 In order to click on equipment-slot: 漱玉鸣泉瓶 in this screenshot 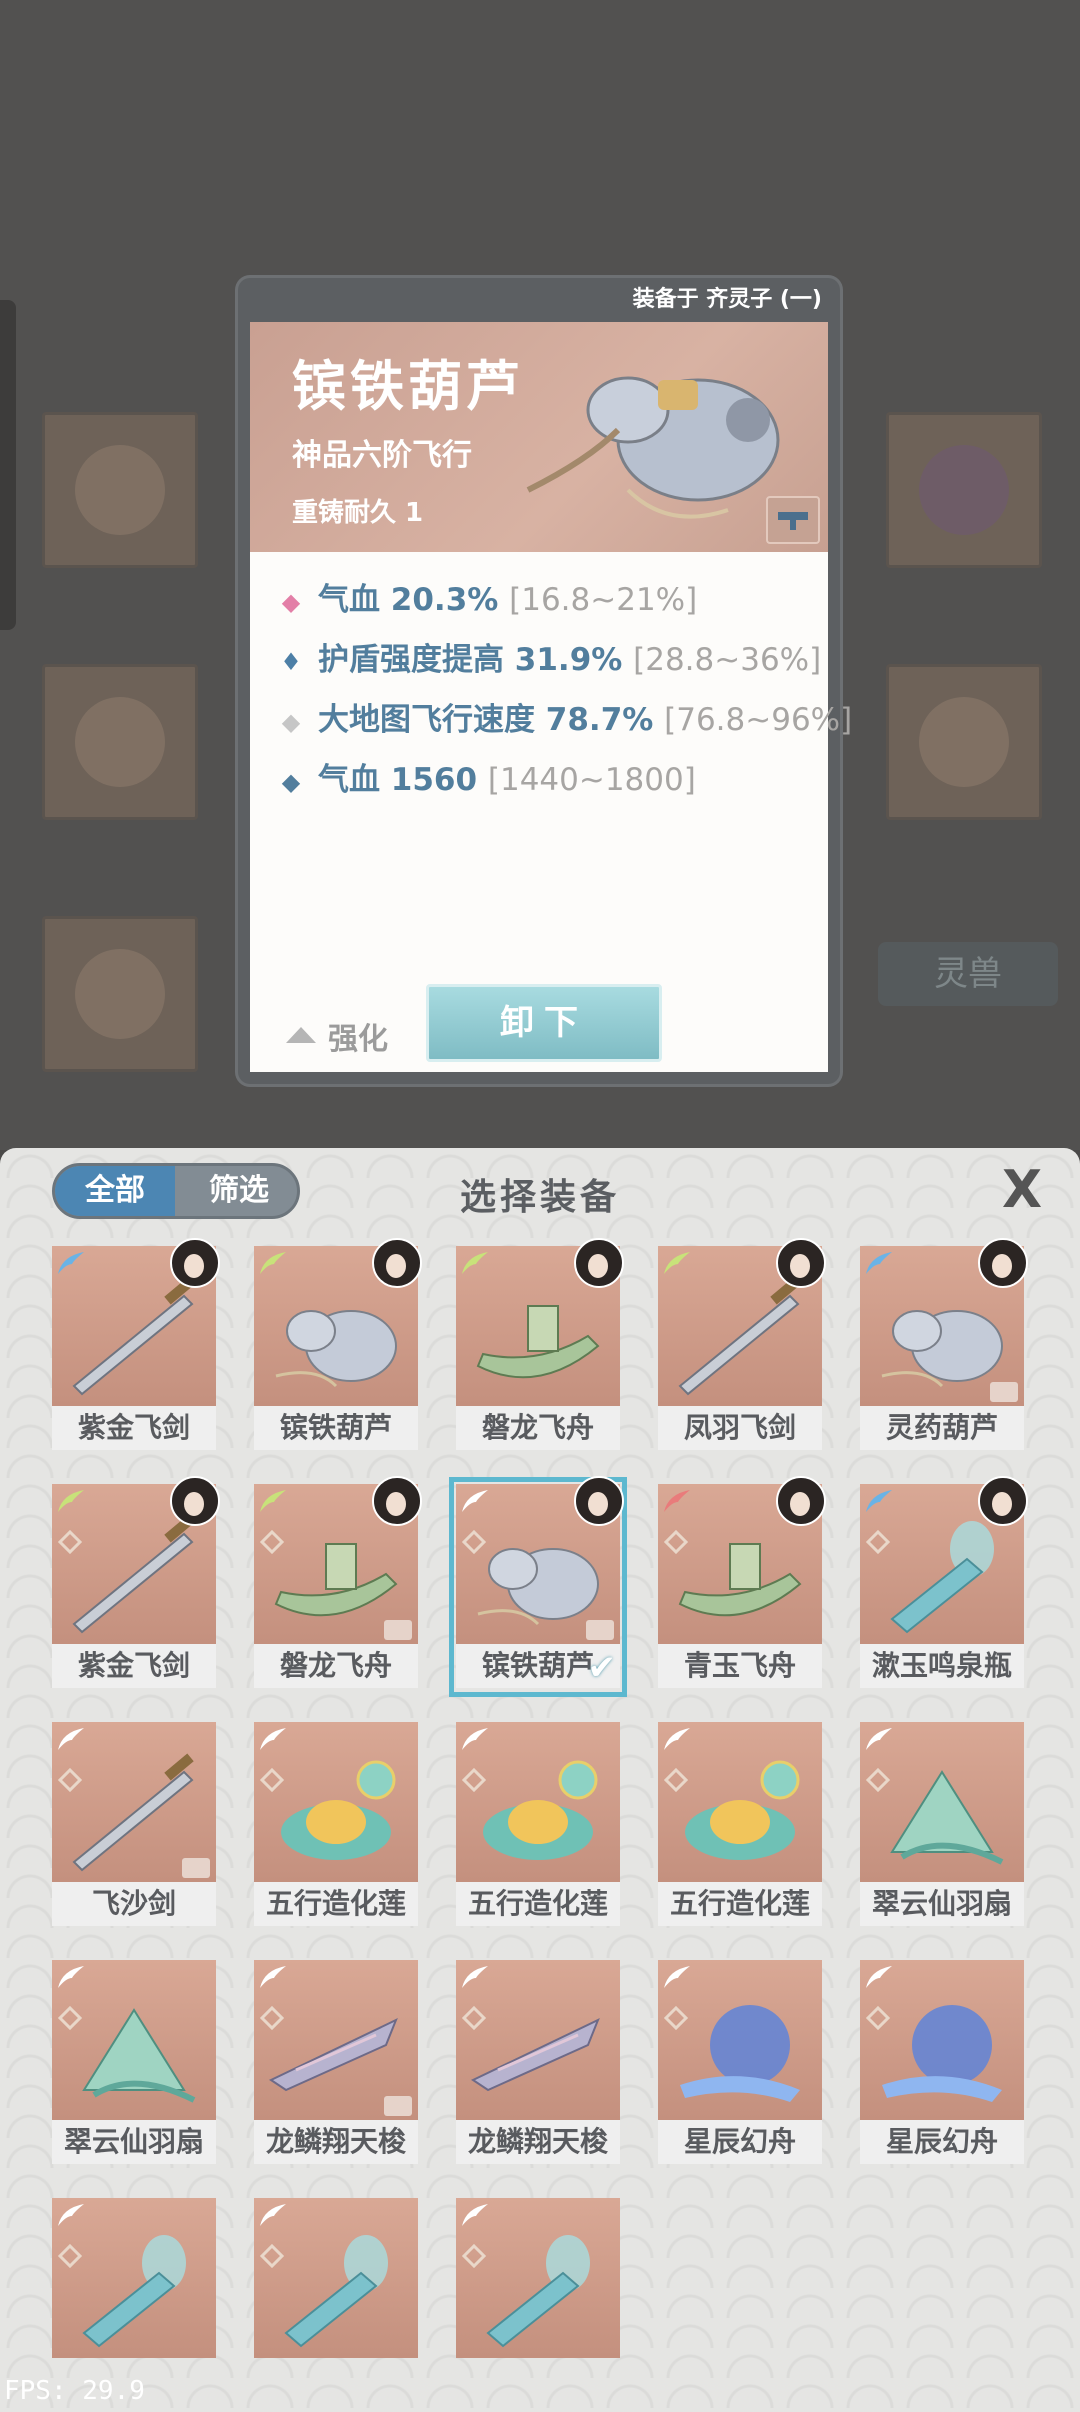, I will do `click(944, 1583)`.